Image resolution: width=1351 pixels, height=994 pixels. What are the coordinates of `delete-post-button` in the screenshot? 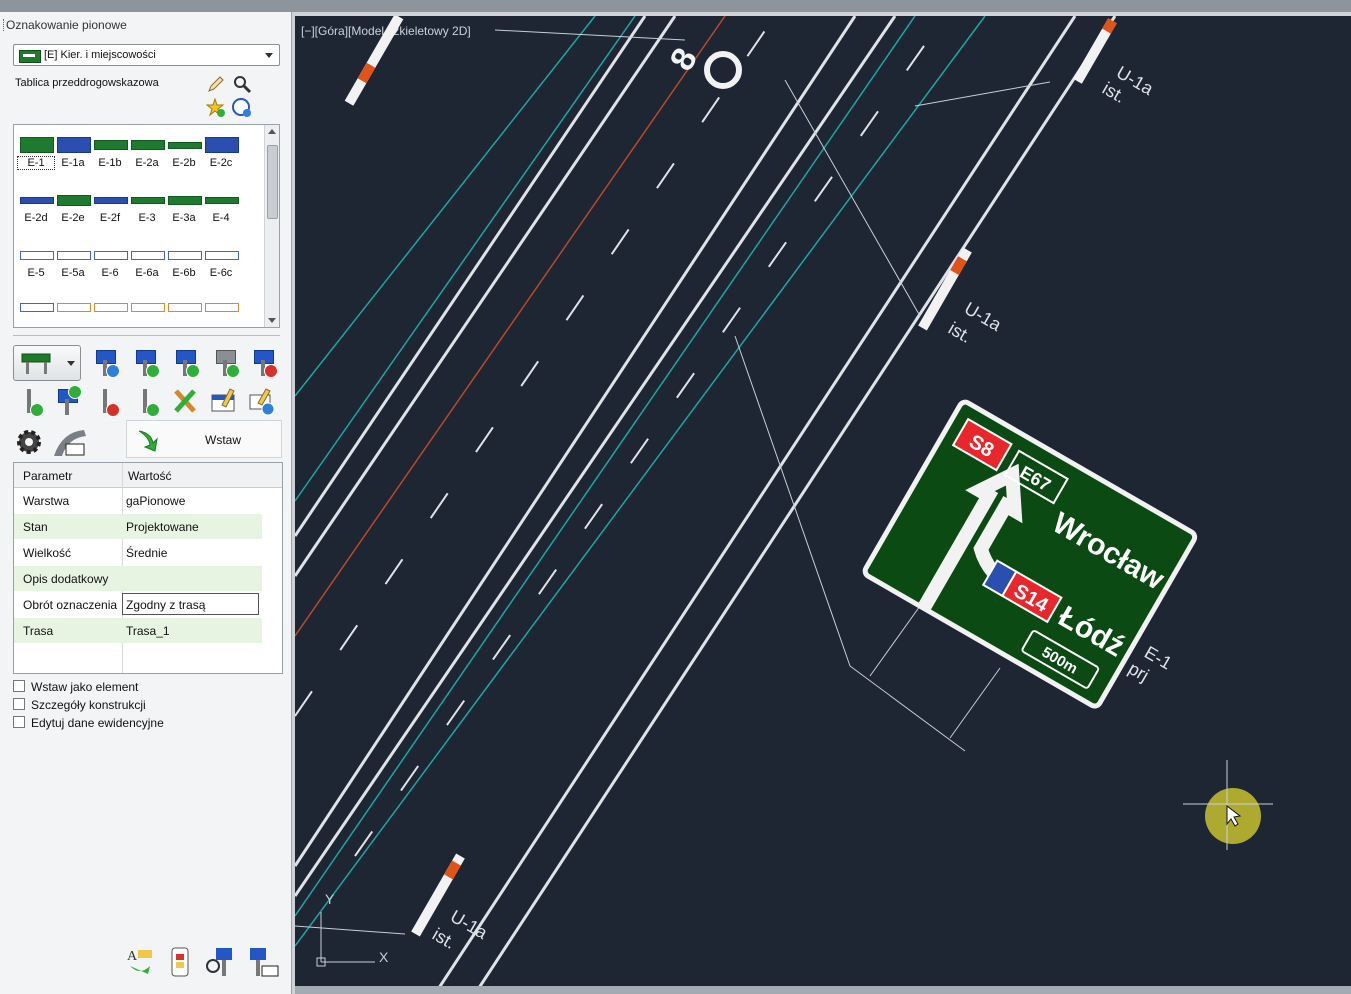 It's located at (105, 401).